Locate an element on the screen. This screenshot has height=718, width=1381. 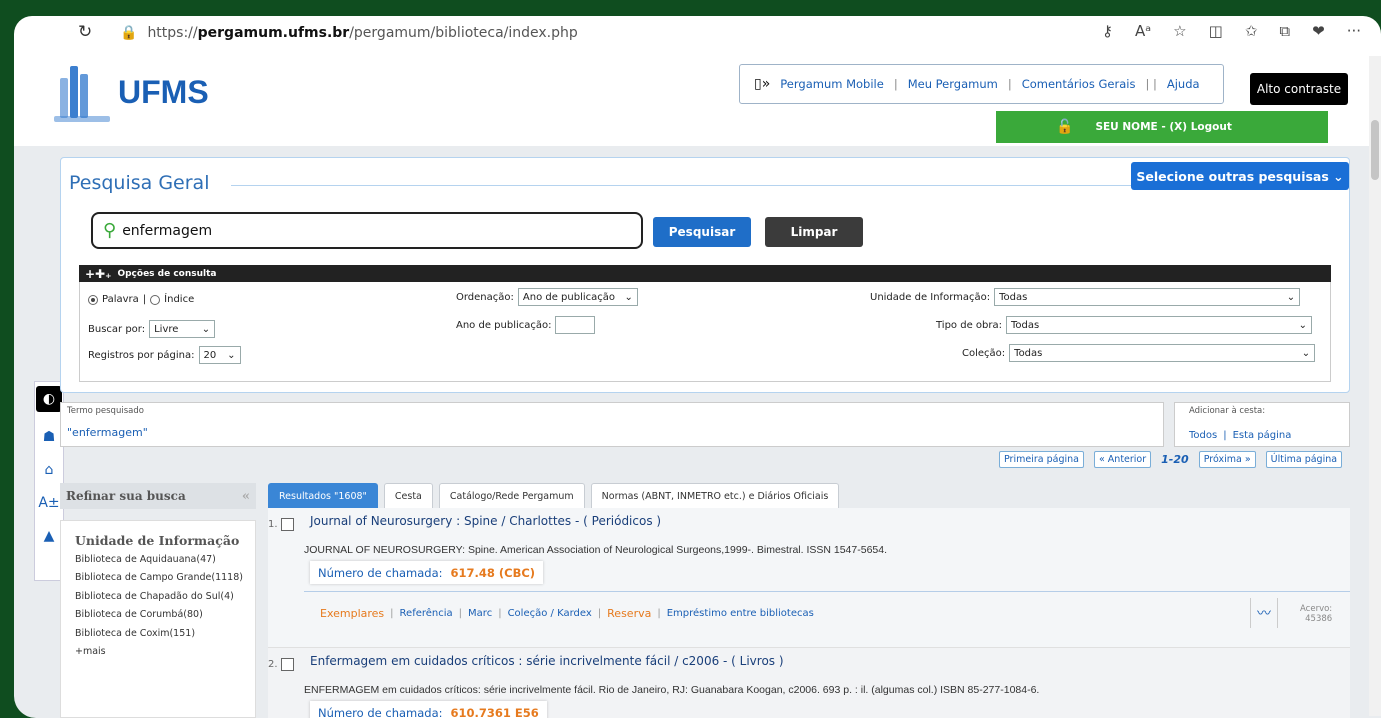
ordenacao-label: Ordenação: is located at coordinates (485, 297).